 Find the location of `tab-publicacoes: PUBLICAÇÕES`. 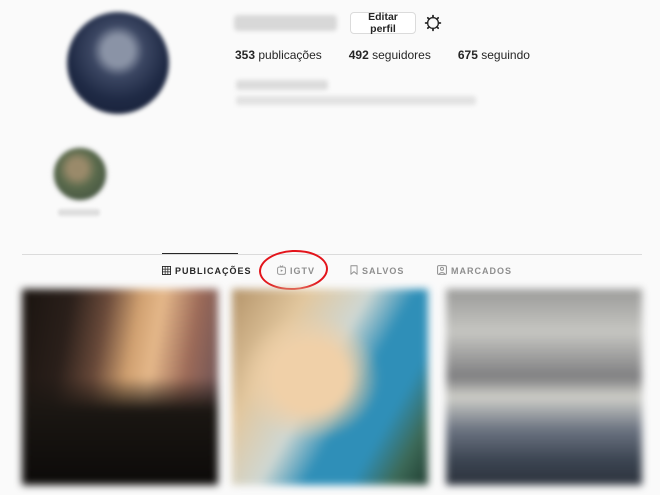

tab-publicacoes: PUBLICAÇÕES is located at coordinates (207, 271).